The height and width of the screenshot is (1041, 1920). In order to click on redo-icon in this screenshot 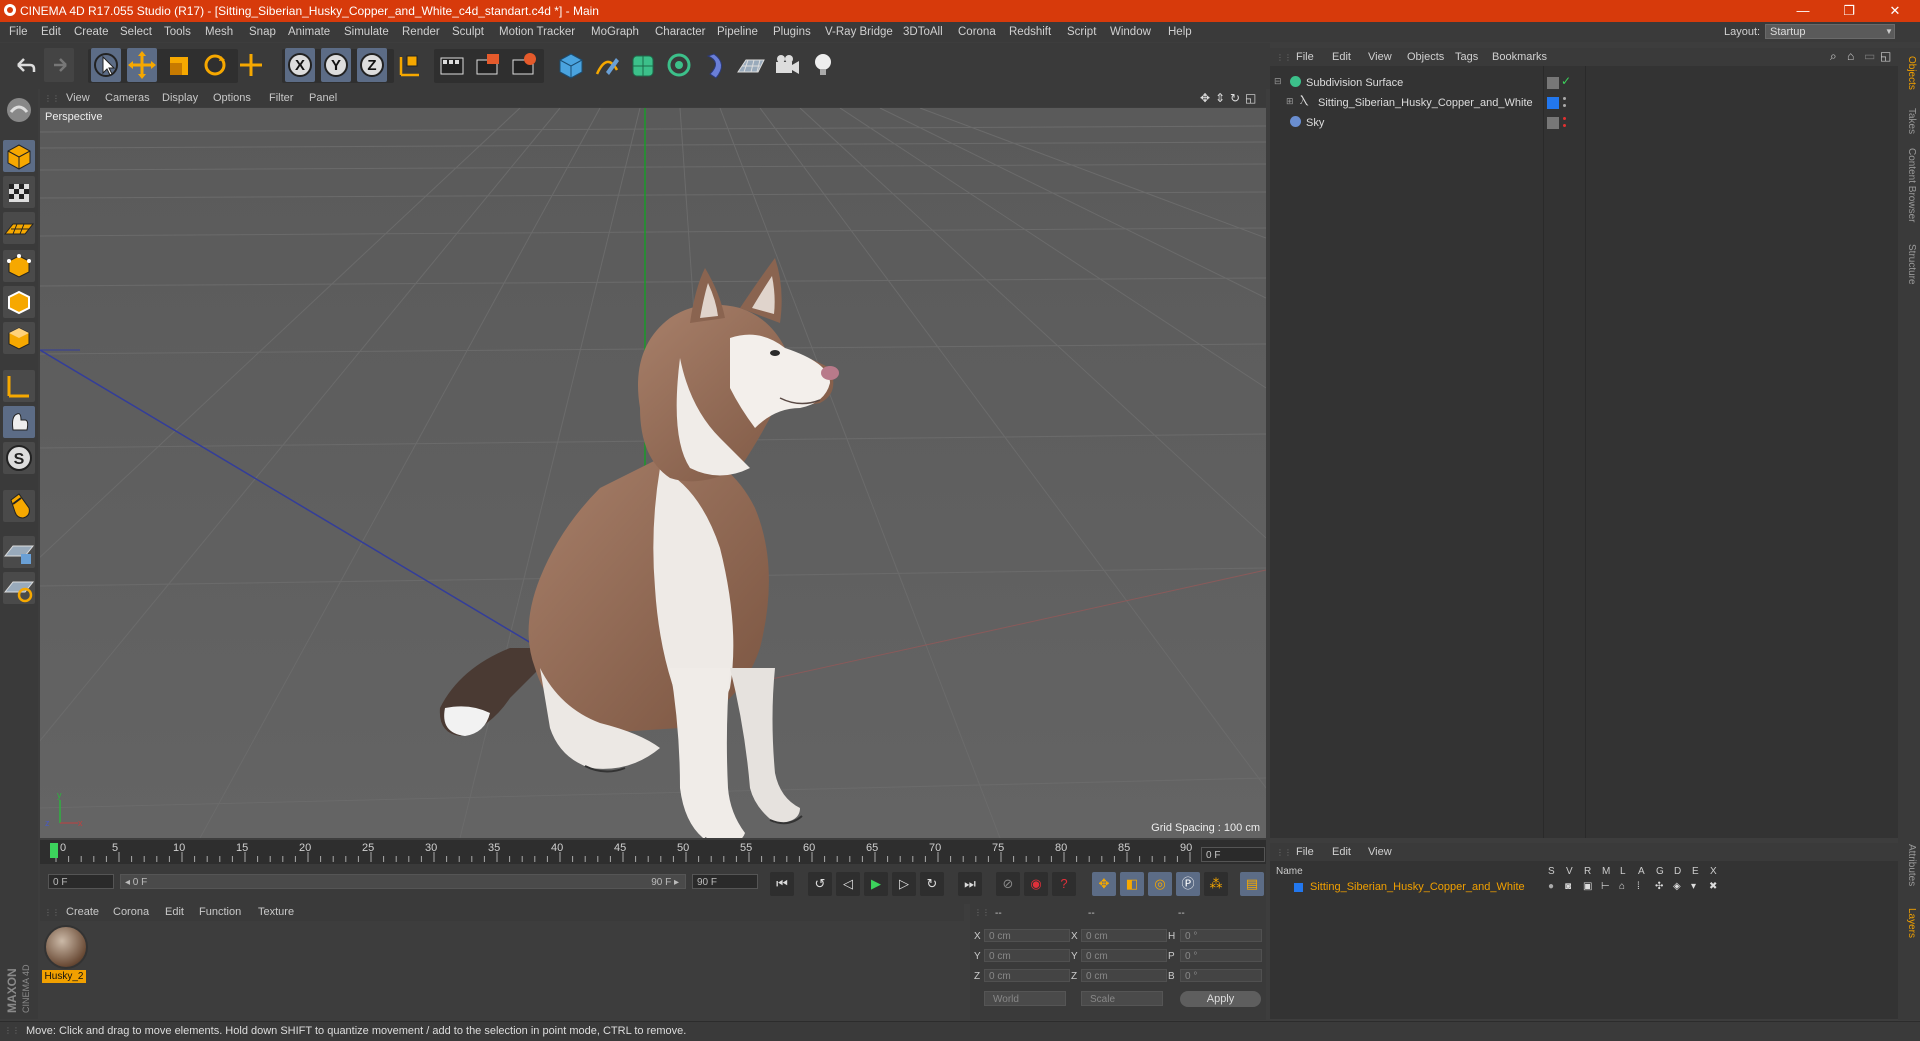, I will do `click(59, 65)`.